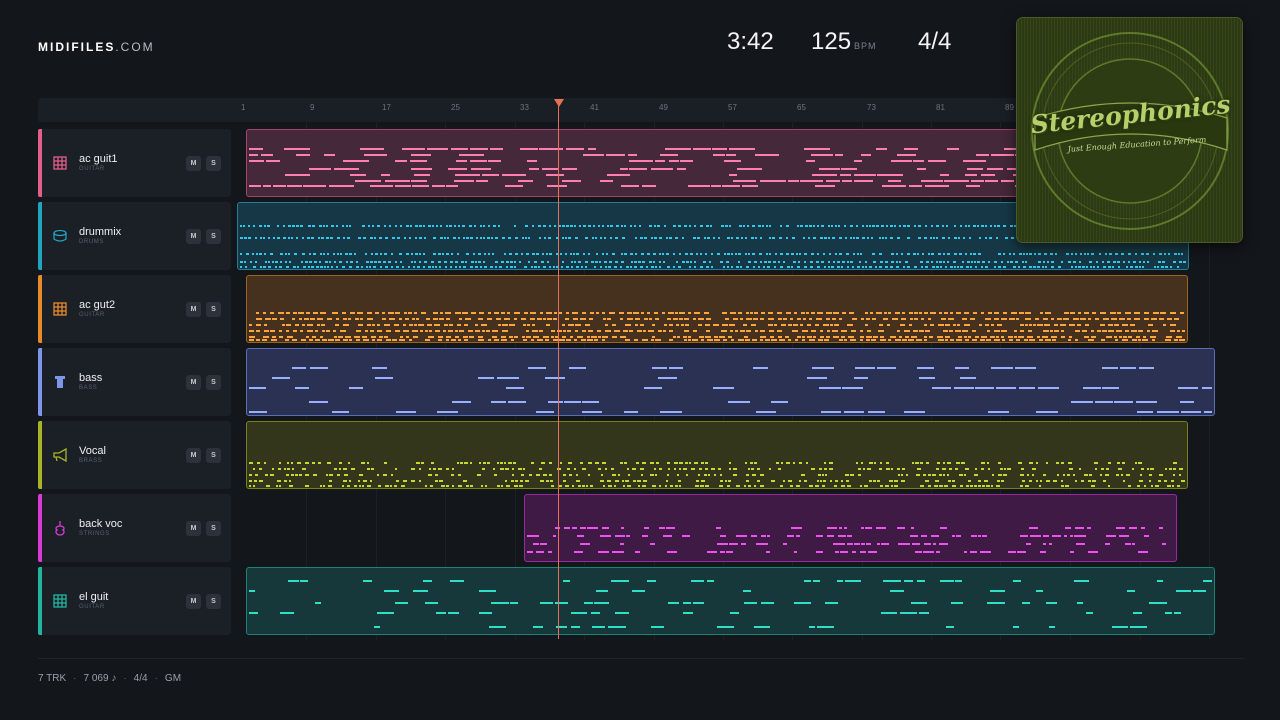 The height and width of the screenshot is (720, 1280). Describe the element at coordinates (558, 371) in the screenshot. I see `playhead` at that location.